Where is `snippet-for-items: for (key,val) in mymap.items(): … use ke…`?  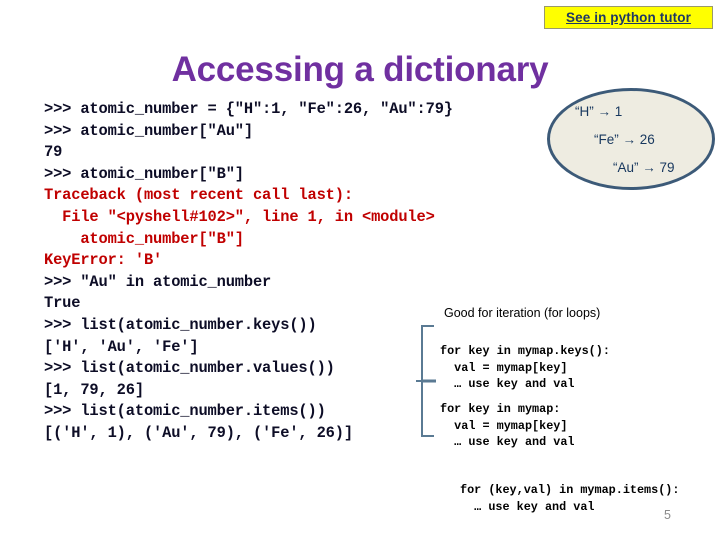 snippet-for-items: for (key,val) in mymap.items(): … use ke… is located at coordinates (570, 498).